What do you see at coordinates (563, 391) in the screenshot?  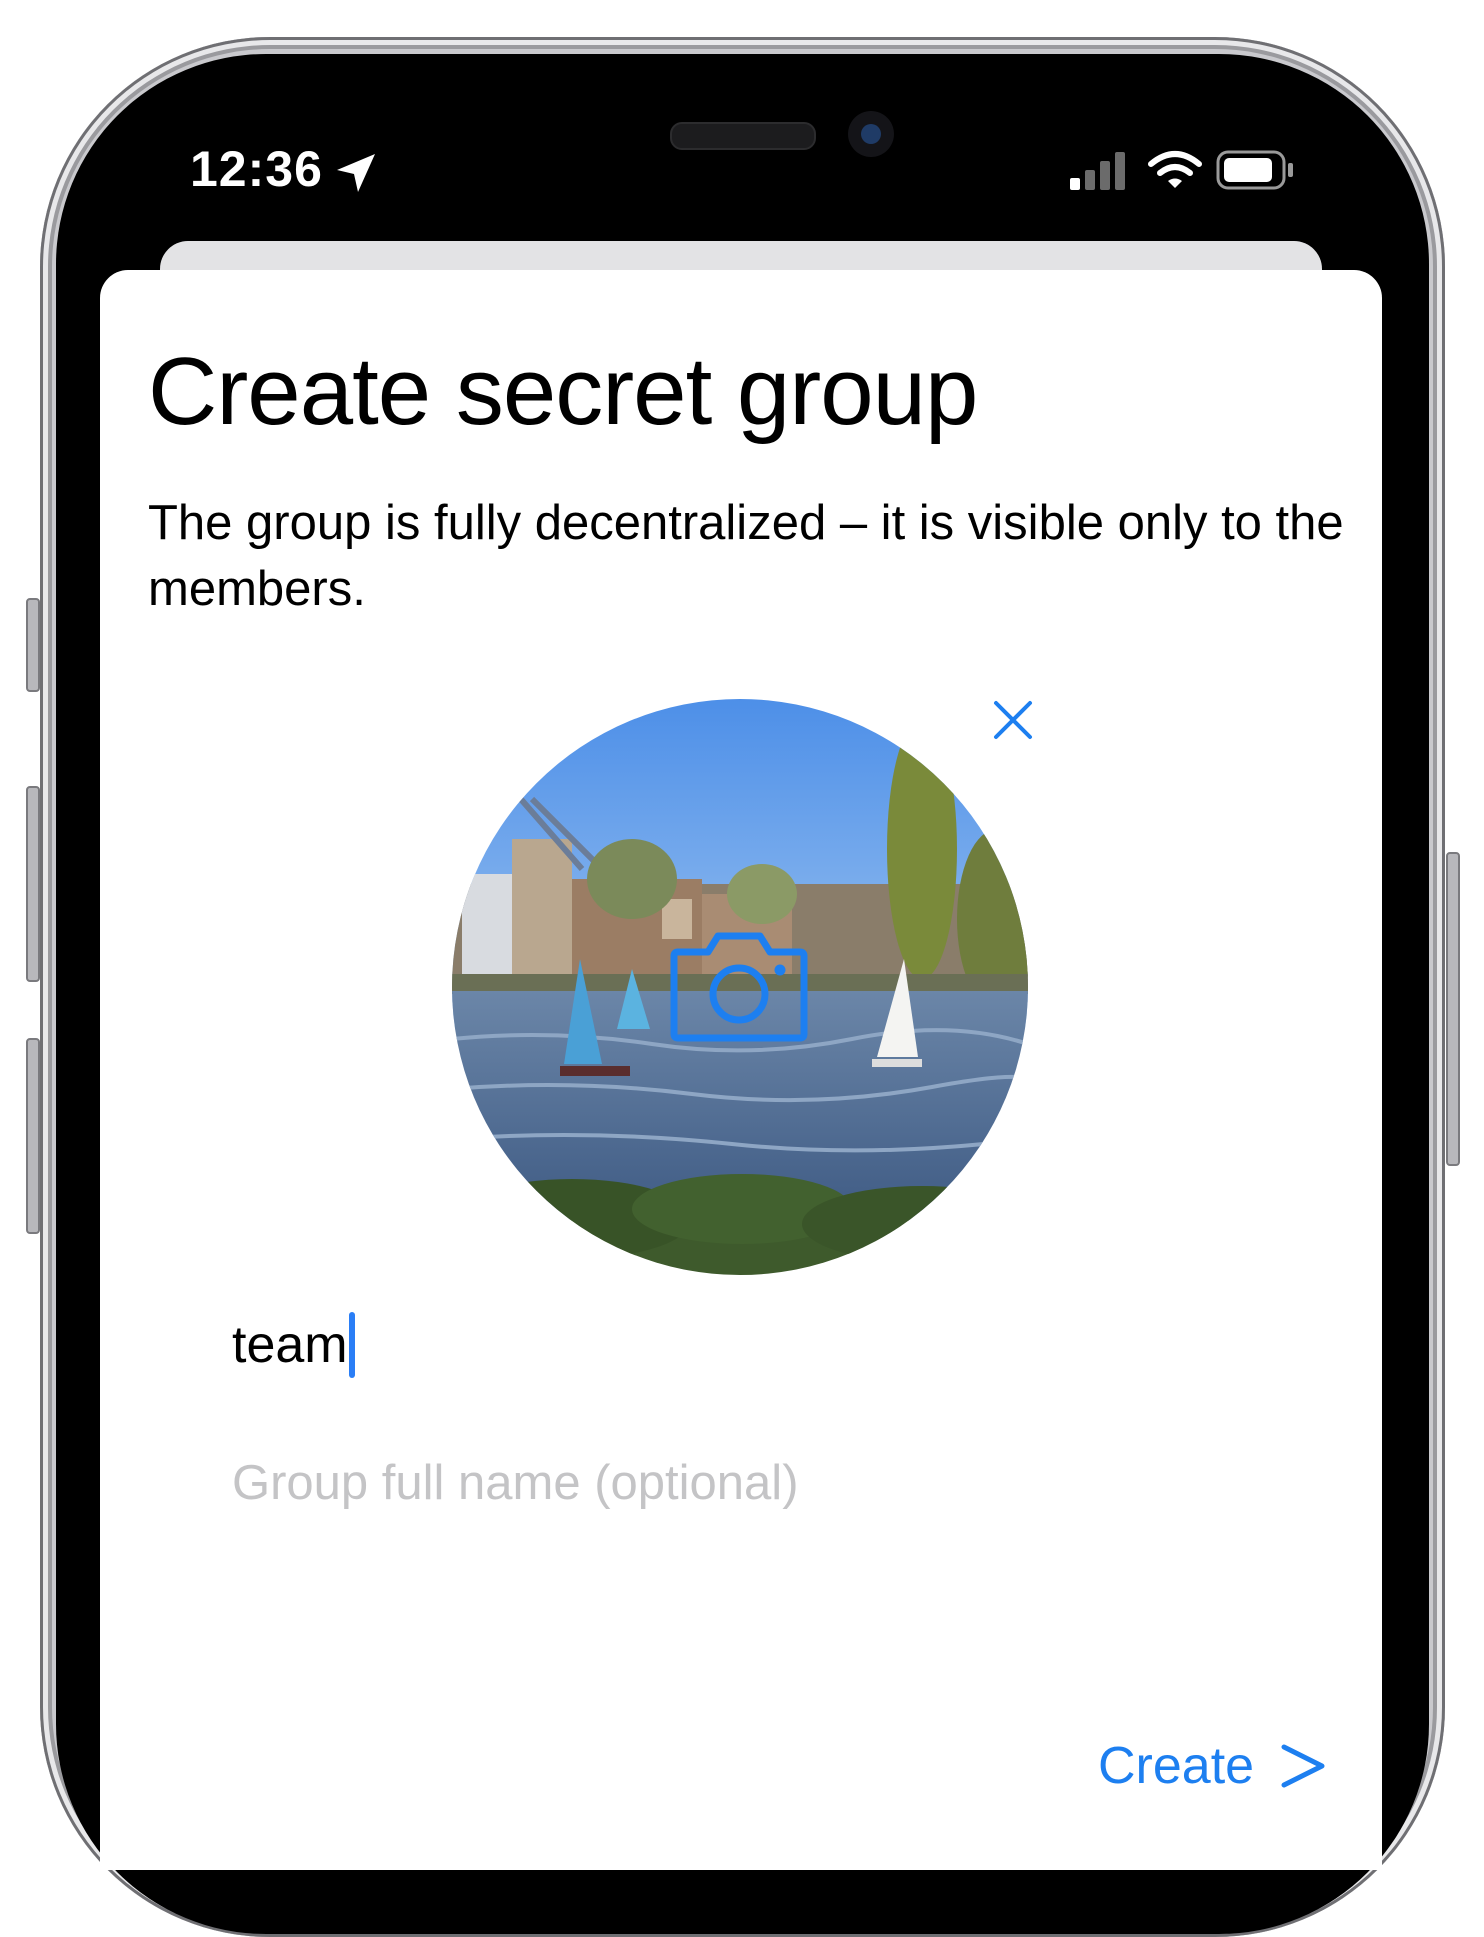 I see `page-title: Create secret group` at bounding box center [563, 391].